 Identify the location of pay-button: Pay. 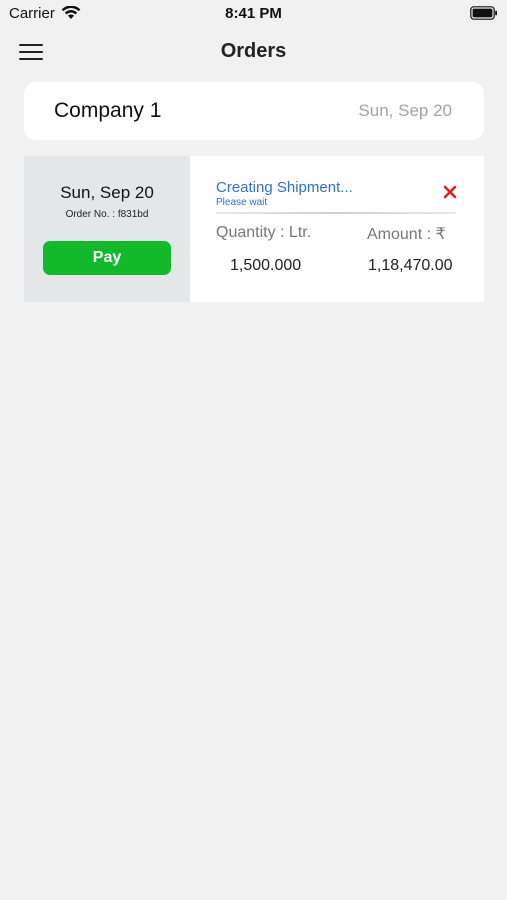
(107, 258).